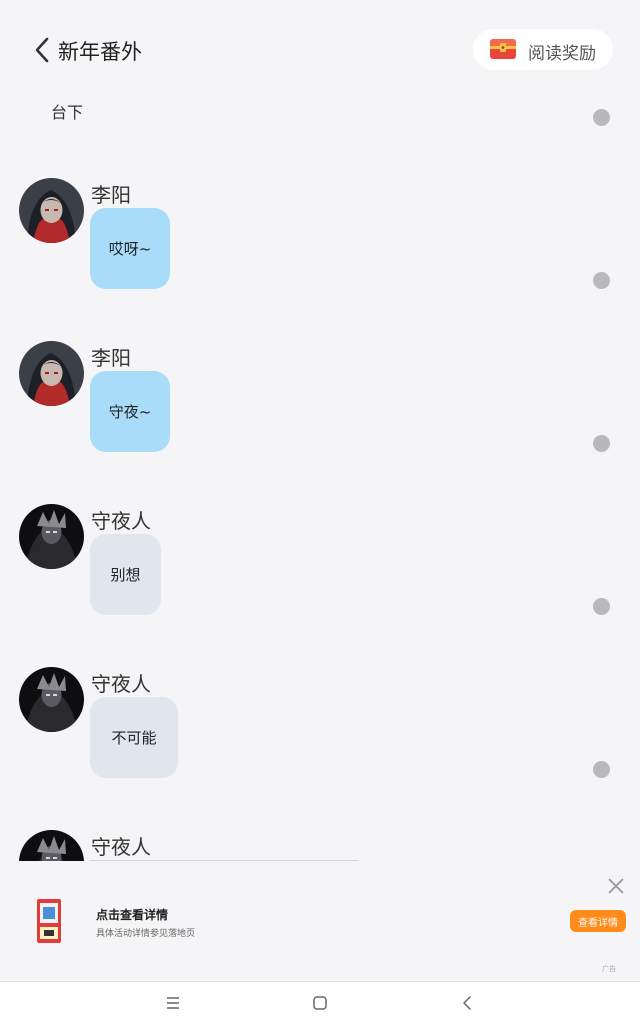 The image size is (640, 1024). Describe the element at coordinates (125, 574) in the screenshot. I see `message-bubble: 别想` at that location.